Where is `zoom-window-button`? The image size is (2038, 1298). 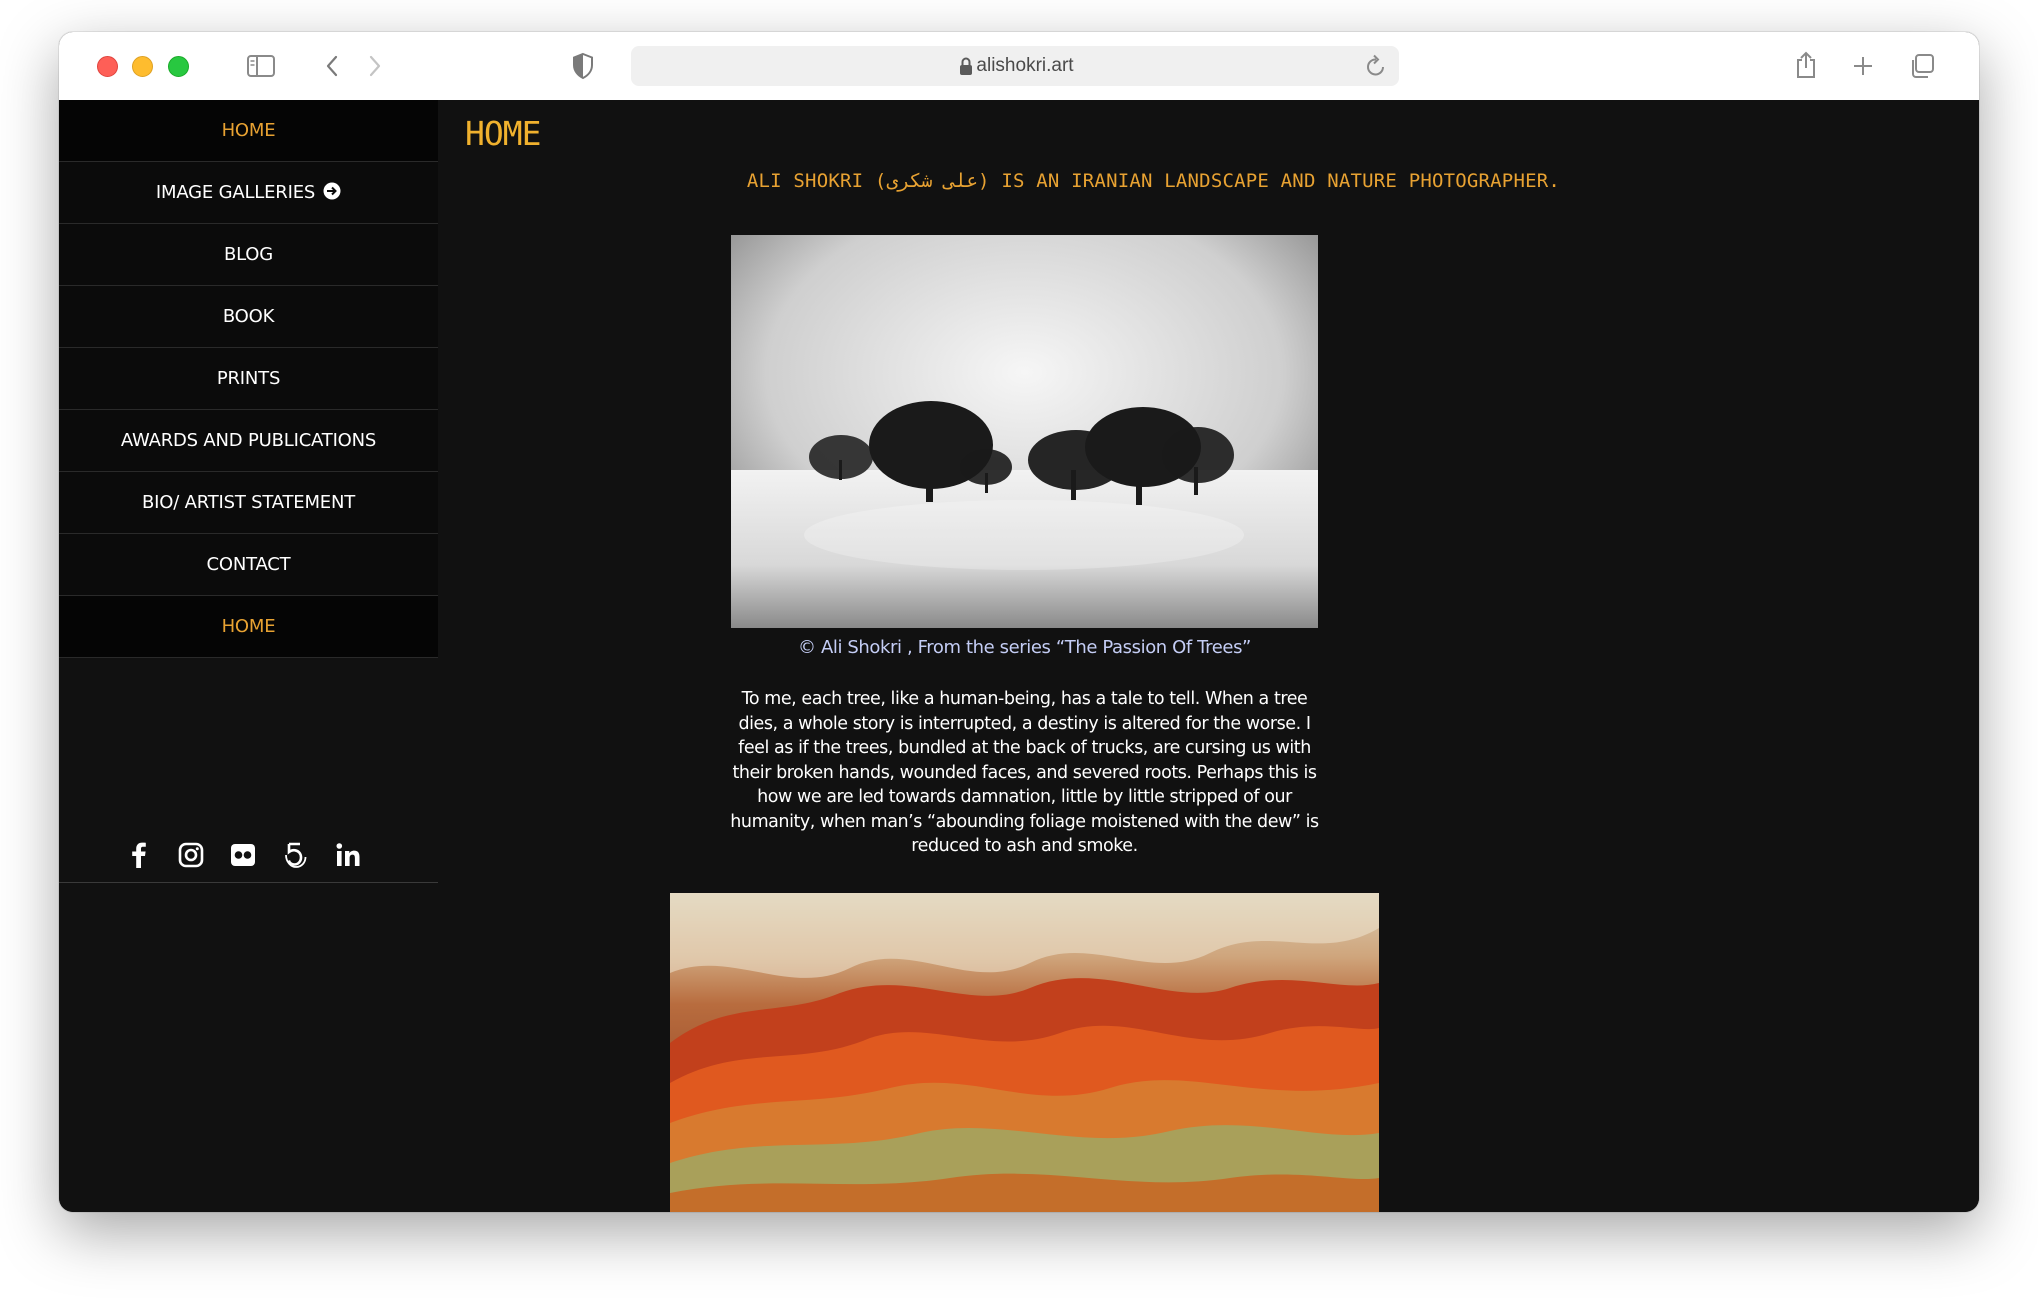 zoom-window-button is located at coordinates (178, 66).